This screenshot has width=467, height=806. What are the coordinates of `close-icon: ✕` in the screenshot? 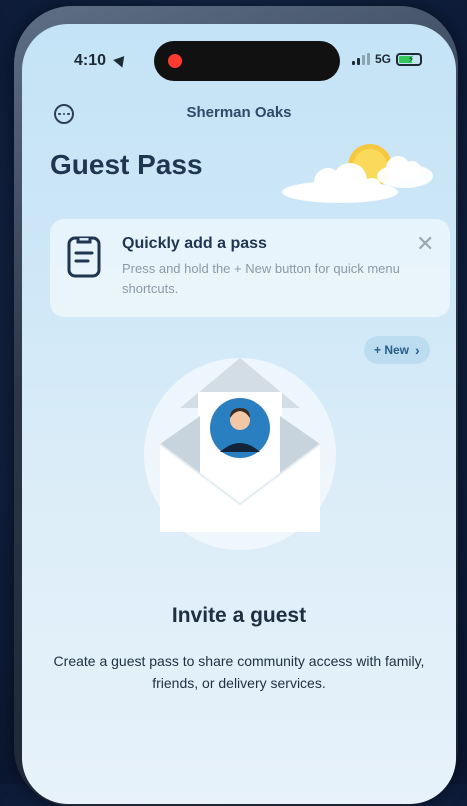 It's located at (425, 244).